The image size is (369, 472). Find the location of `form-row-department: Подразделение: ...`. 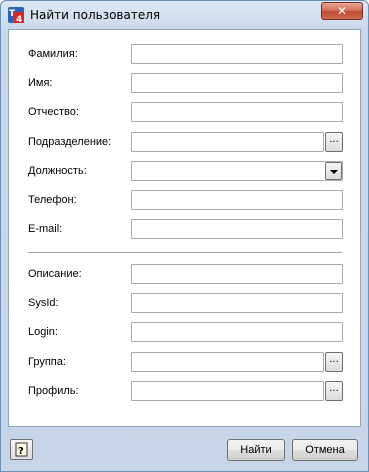

form-row-department: Подразделение: ... is located at coordinates (184, 142).